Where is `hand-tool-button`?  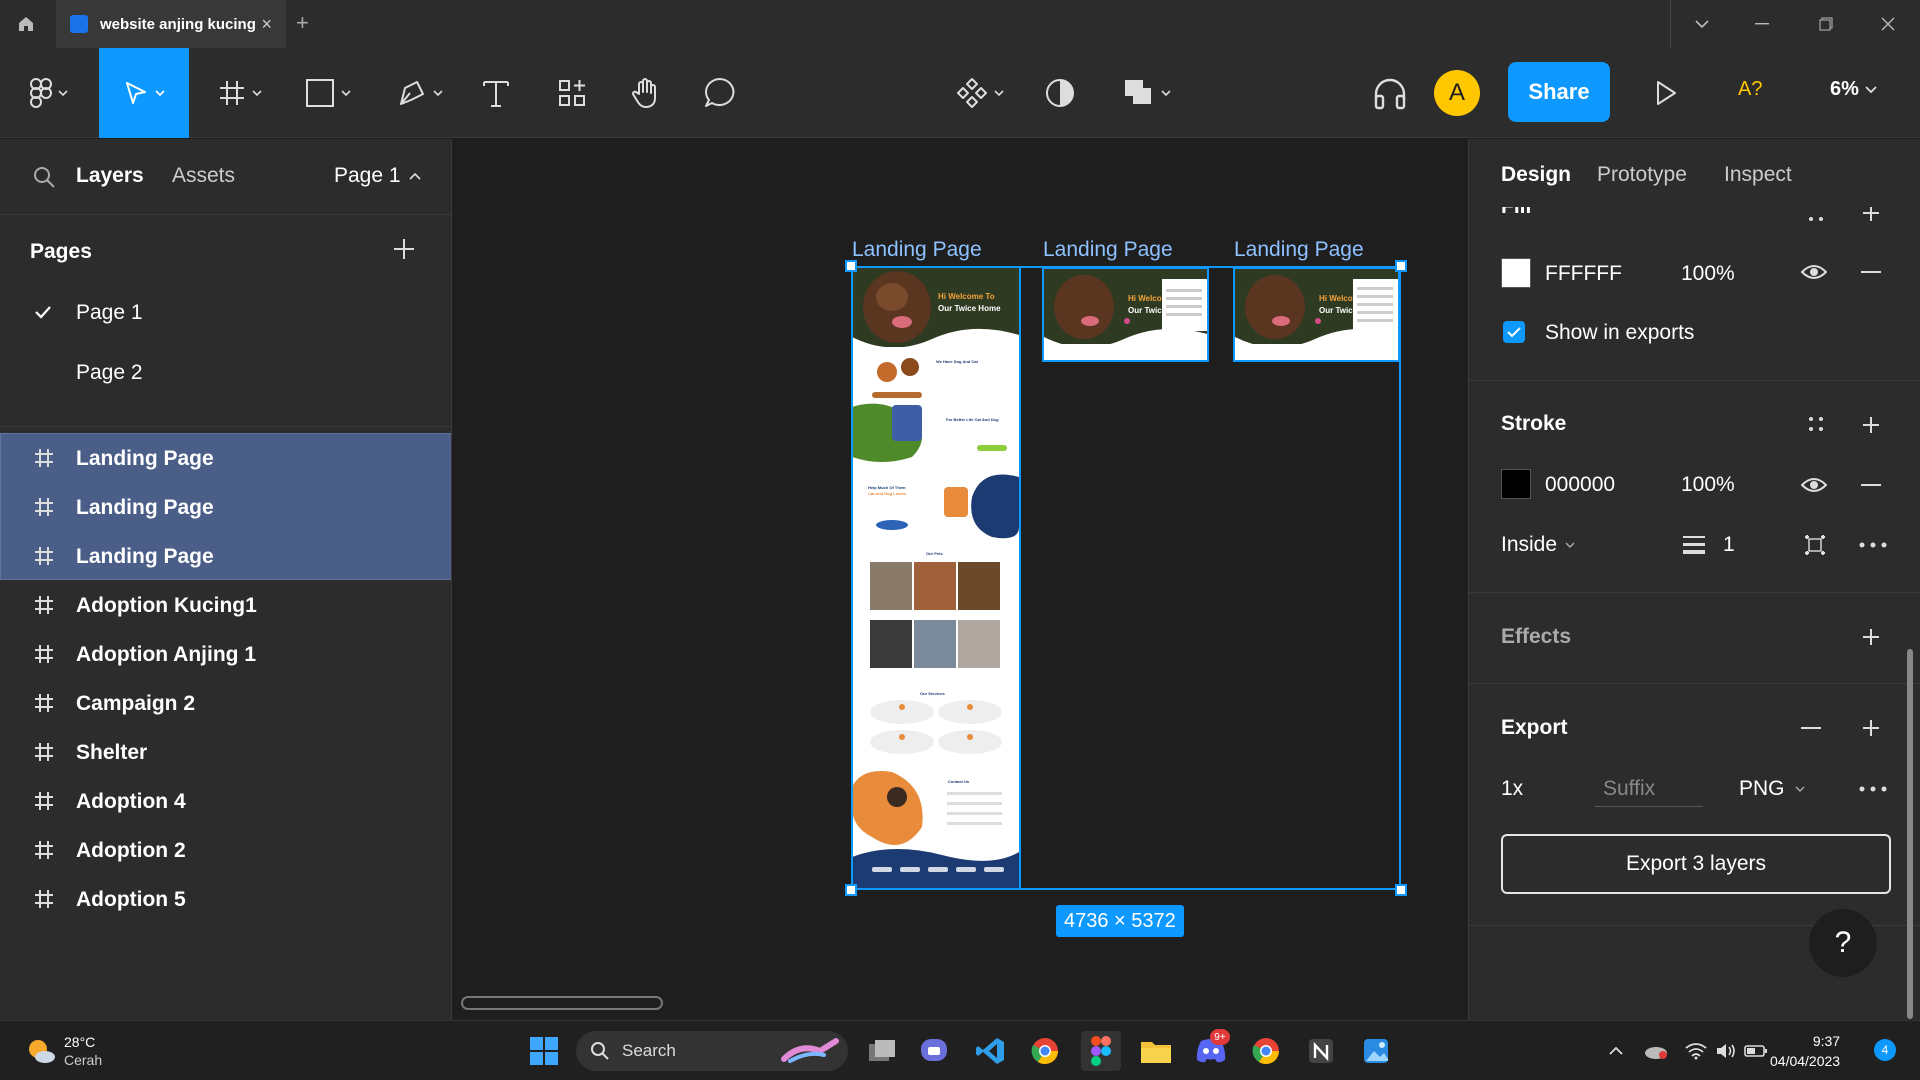 hand-tool-button is located at coordinates (646, 93).